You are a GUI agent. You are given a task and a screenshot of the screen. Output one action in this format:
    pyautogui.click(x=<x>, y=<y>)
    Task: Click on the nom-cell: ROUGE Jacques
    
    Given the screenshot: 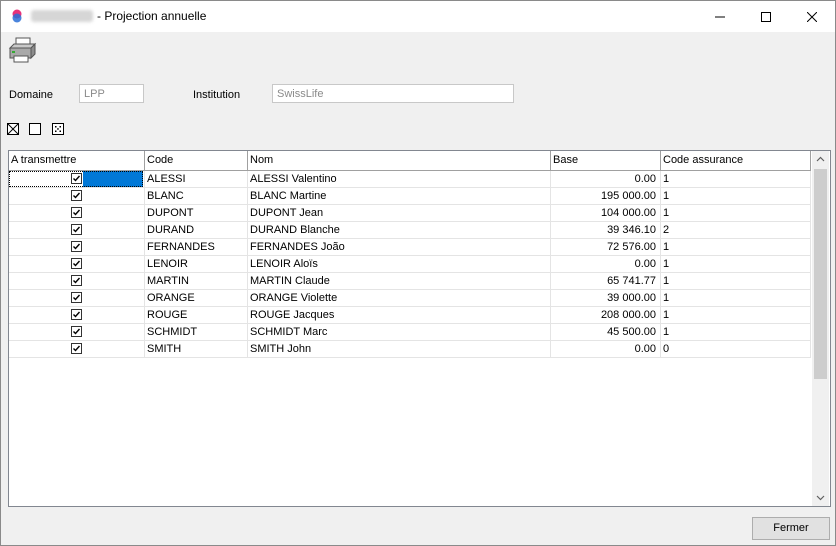 What is the action you would take?
    pyautogui.click(x=399, y=315)
    